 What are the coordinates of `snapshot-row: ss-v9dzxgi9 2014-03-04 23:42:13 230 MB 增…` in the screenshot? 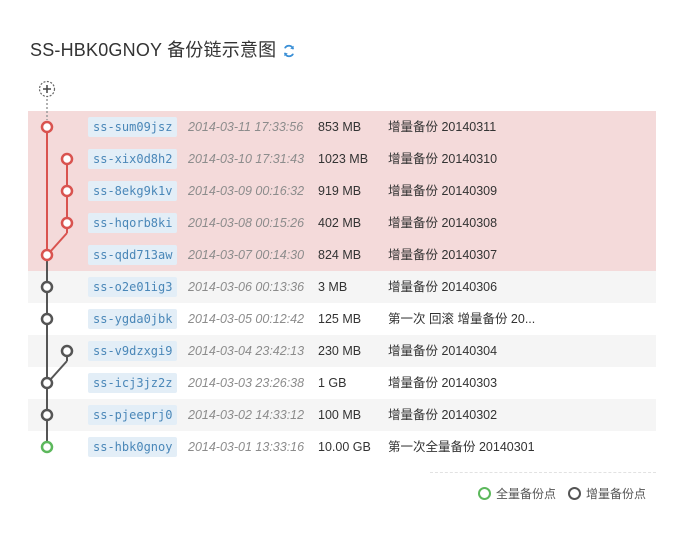 It's located at (342, 351).